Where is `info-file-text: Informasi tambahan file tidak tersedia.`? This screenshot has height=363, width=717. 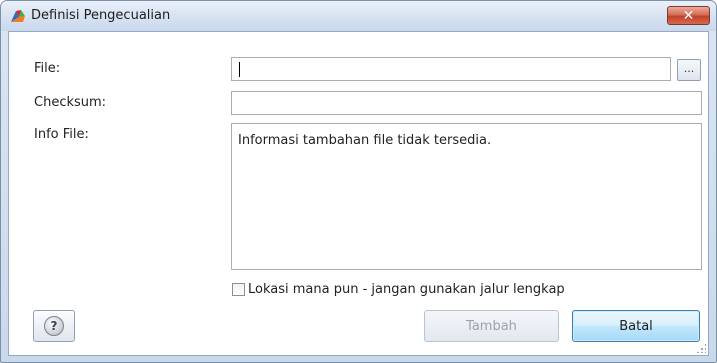
info-file-text: Informasi tambahan file tidak tersedia. is located at coordinates (365, 140).